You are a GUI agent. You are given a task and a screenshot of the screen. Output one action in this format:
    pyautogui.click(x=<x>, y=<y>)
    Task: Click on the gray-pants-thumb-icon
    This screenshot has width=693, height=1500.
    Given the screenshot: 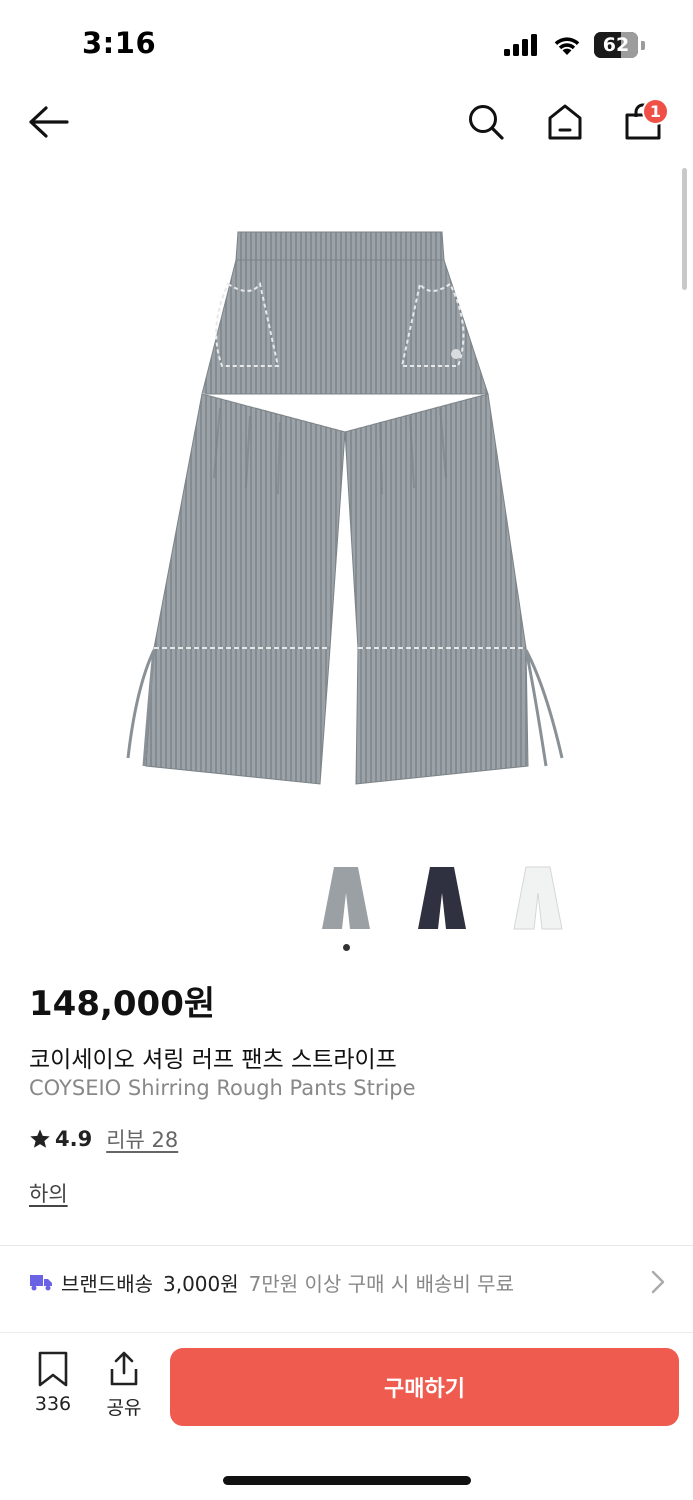 What is the action you would take?
    pyautogui.click(x=346, y=898)
    